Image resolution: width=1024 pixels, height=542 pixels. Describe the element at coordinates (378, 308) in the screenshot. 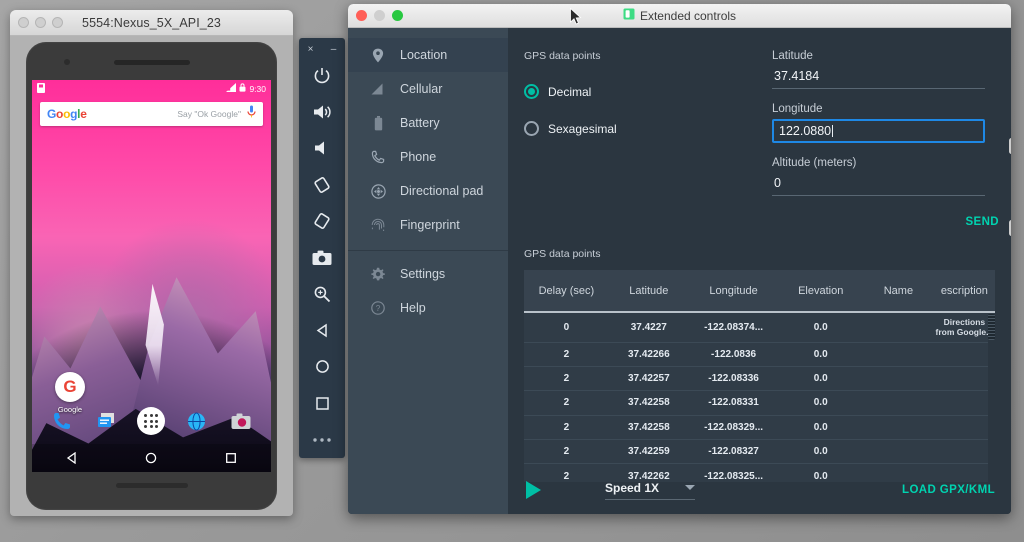

I see `help-circle-icon: ?` at that location.